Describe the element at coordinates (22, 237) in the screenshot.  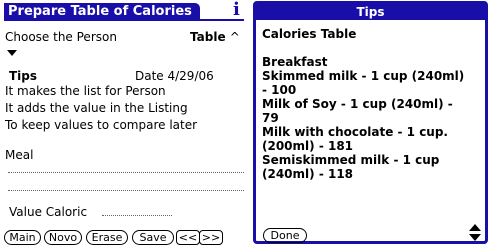
I see `main-button: Main` at that location.